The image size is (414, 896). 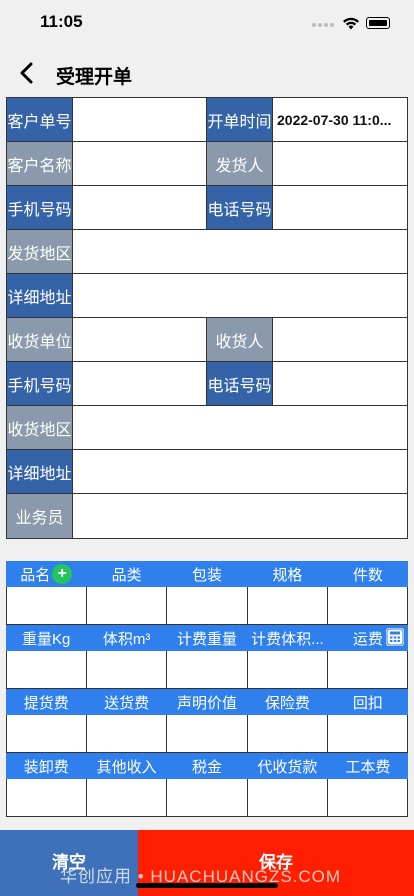 What do you see at coordinates (40, 251) in the screenshot?
I see `origin-region-label: 发货地区` at bounding box center [40, 251].